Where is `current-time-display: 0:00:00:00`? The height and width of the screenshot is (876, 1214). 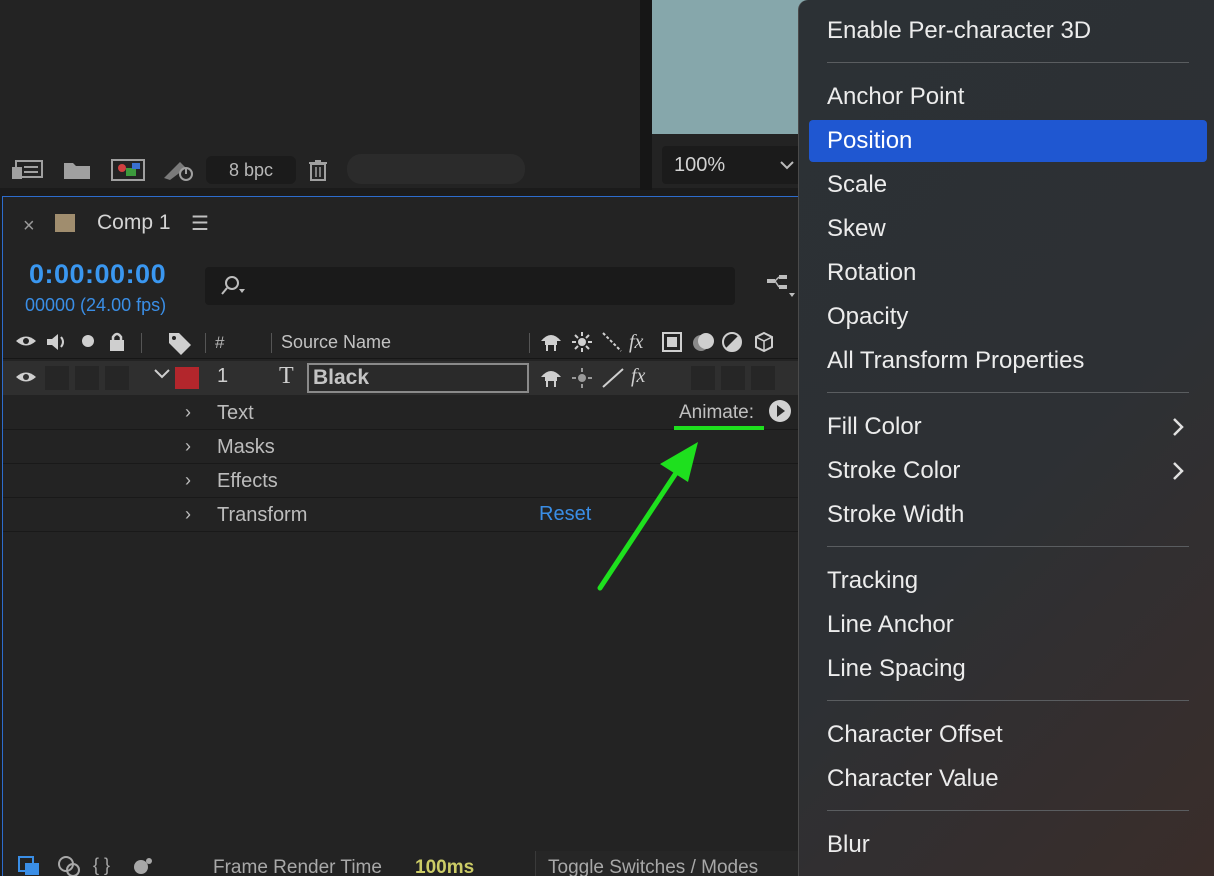
current-time-display: 0:00:00:00 is located at coordinates (97, 274).